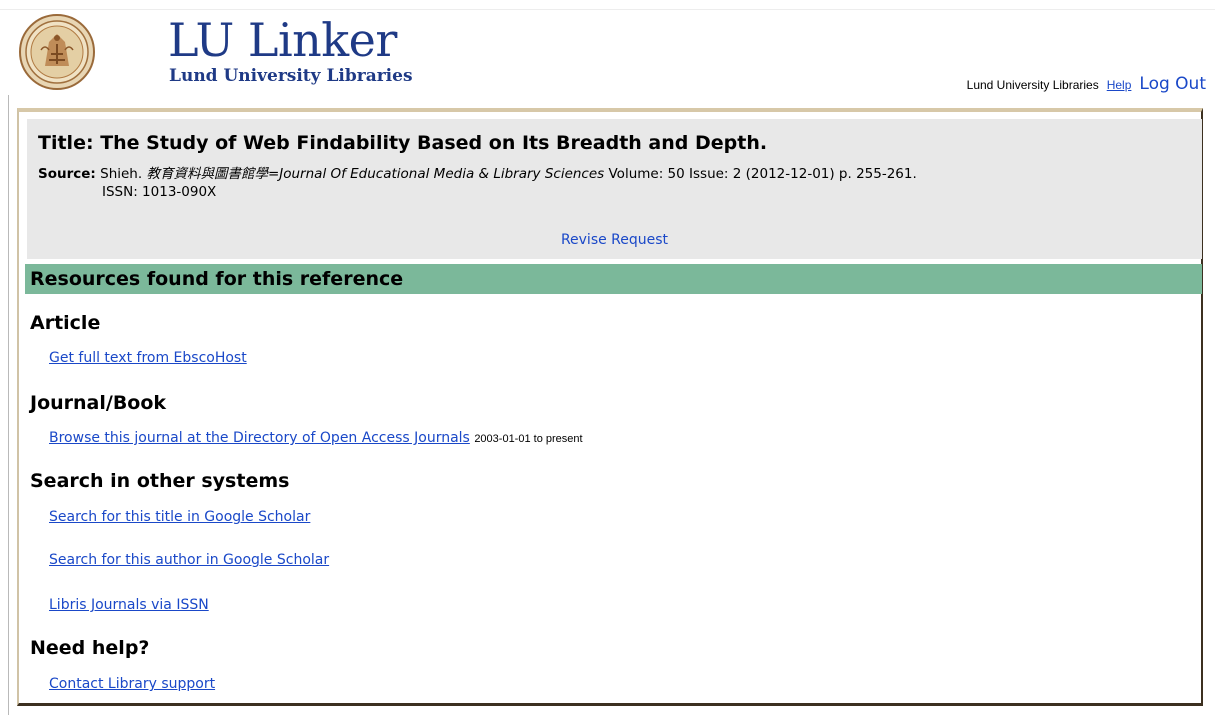 This screenshot has width=1215, height=715. Describe the element at coordinates (148, 358) in the screenshot. I see `ebscohost-fulltext-link: Get full text from EbscoHost` at that location.